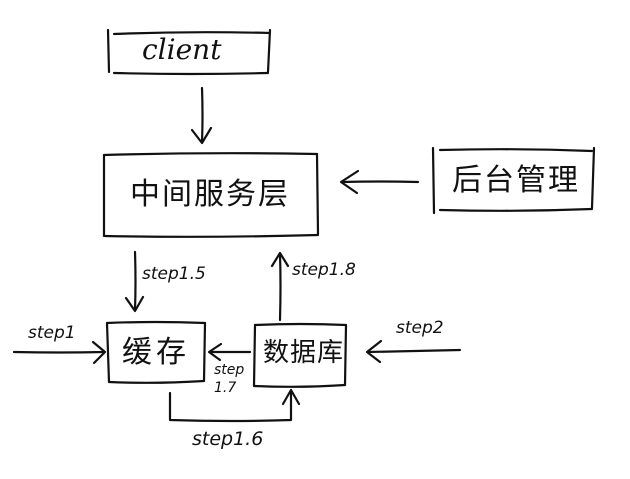  I want to click on step1-8-arrow, so click(280, 286).